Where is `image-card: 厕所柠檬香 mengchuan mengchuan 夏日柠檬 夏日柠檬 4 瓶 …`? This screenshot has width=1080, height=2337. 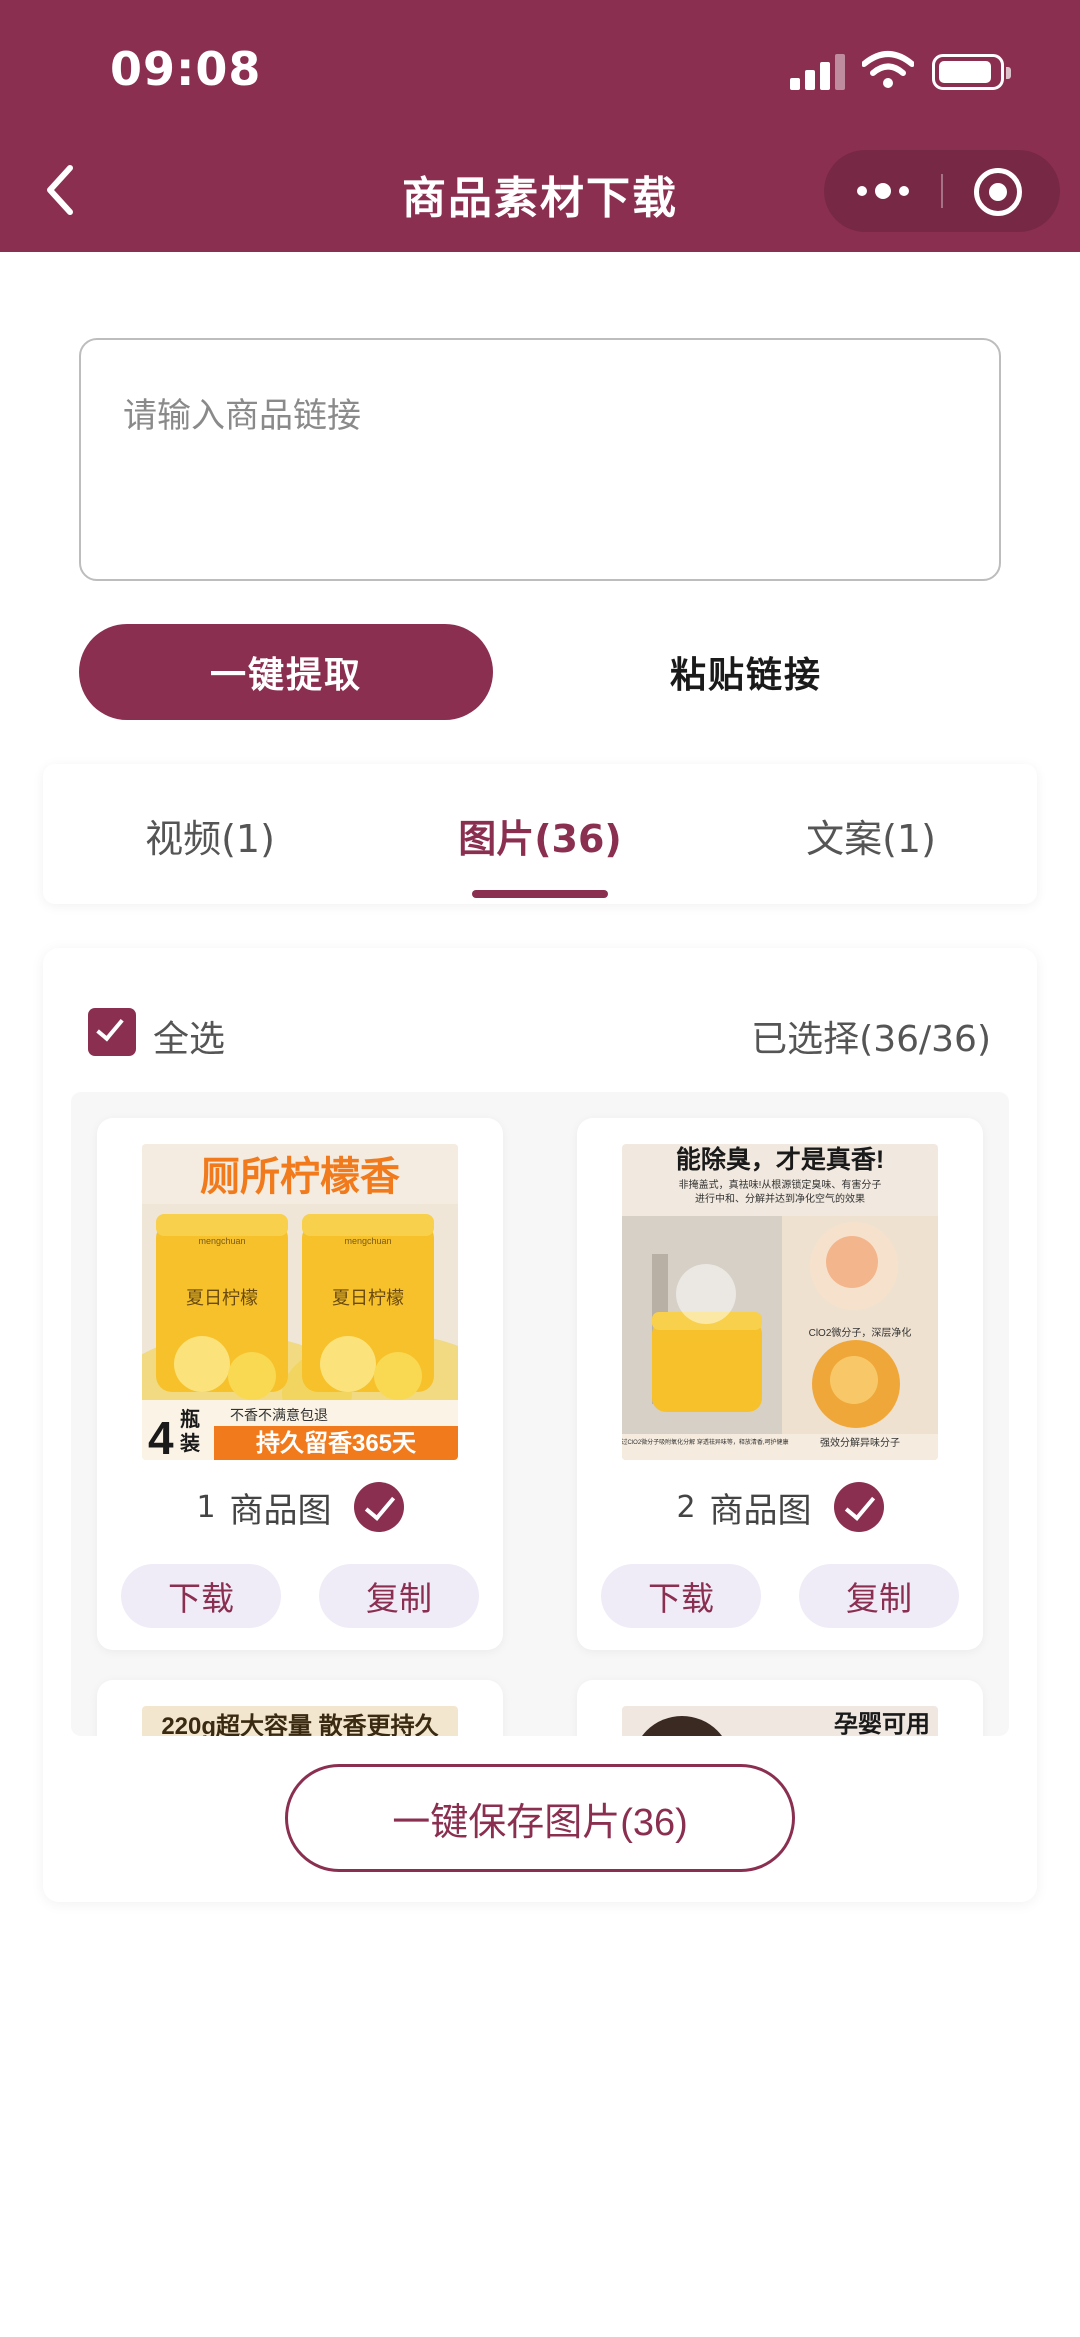
image-card: 厕所柠檬香 mengchuan mengchuan 夏日柠檬 夏日柠檬 4 瓶 … is located at coordinates (300, 1384).